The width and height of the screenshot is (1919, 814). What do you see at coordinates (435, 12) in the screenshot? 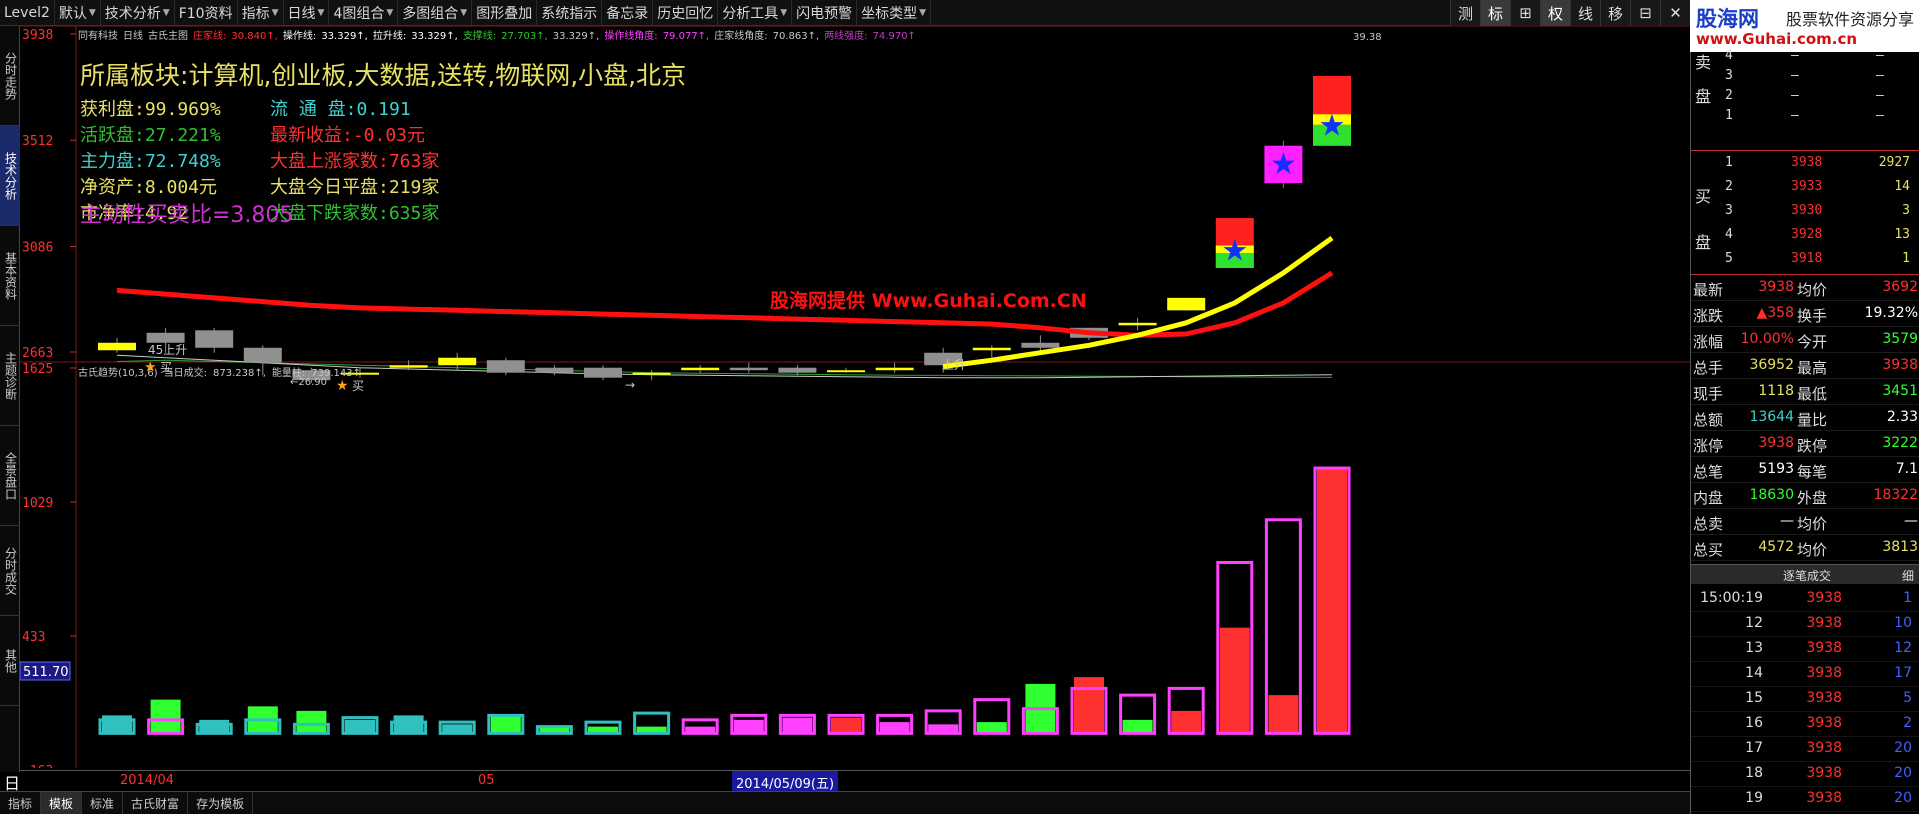
I see `menu-item: 多图组合 ▼` at bounding box center [435, 12].